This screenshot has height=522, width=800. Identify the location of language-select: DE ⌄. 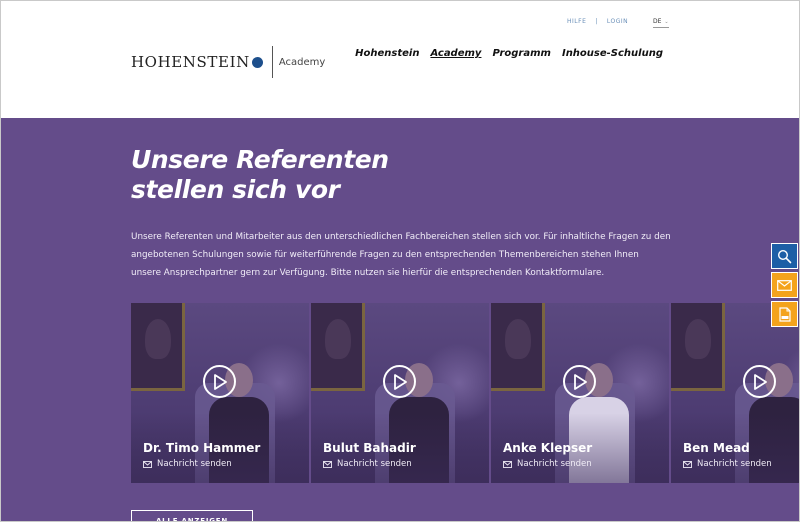
(661, 23).